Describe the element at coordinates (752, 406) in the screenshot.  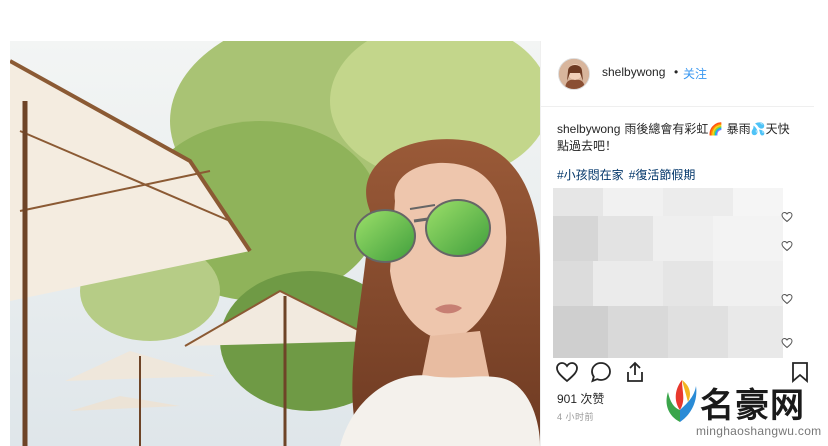
I see `watermark-title: 名豪网` at that location.